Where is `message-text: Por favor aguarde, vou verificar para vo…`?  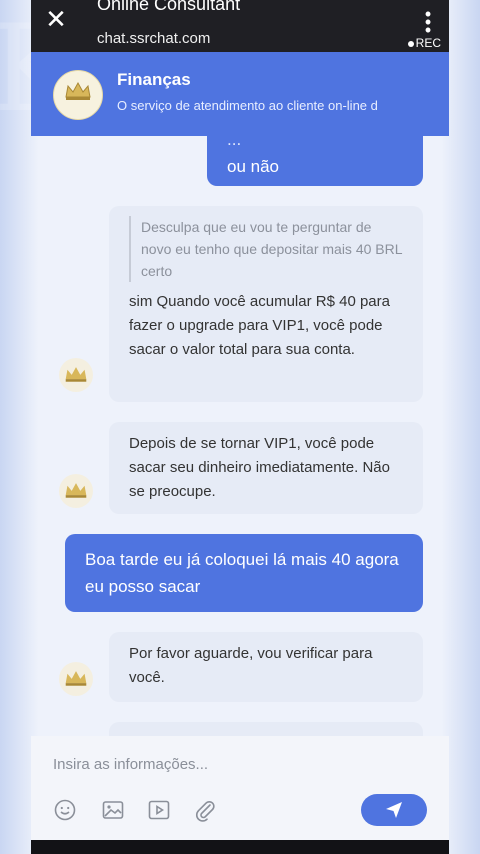 message-text: Por favor aguarde, vou verificar para vo… is located at coordinates (251, 665).